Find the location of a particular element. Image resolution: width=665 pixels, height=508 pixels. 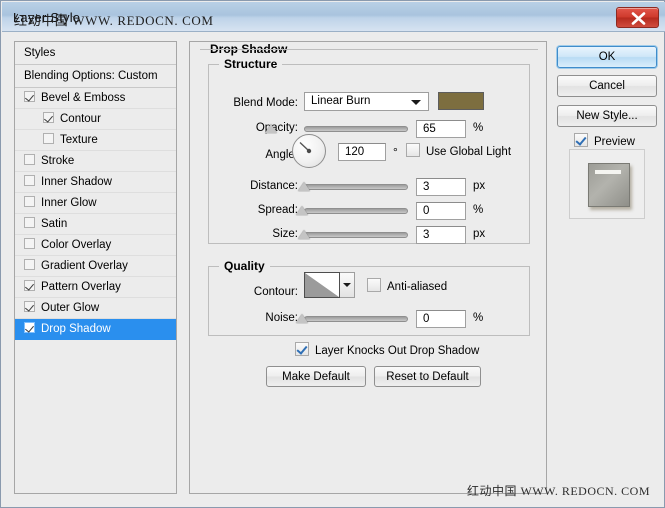

style-item-label: Satin is located at coordinates (54, 224).